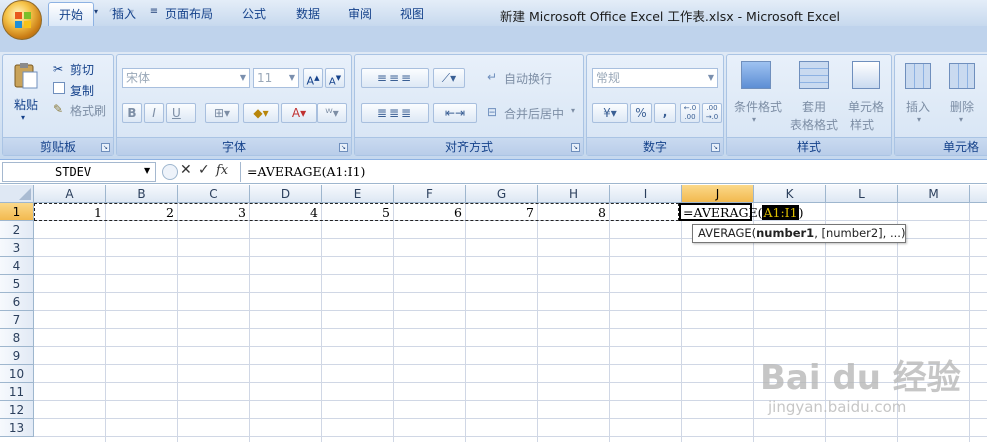 The width and height of the screenshot is (987, 442). What do you see at coordinates (105, 147) in the screenshot?
I see `clipboard-launcher-icon: ↘` at bounding box center [105, 147].